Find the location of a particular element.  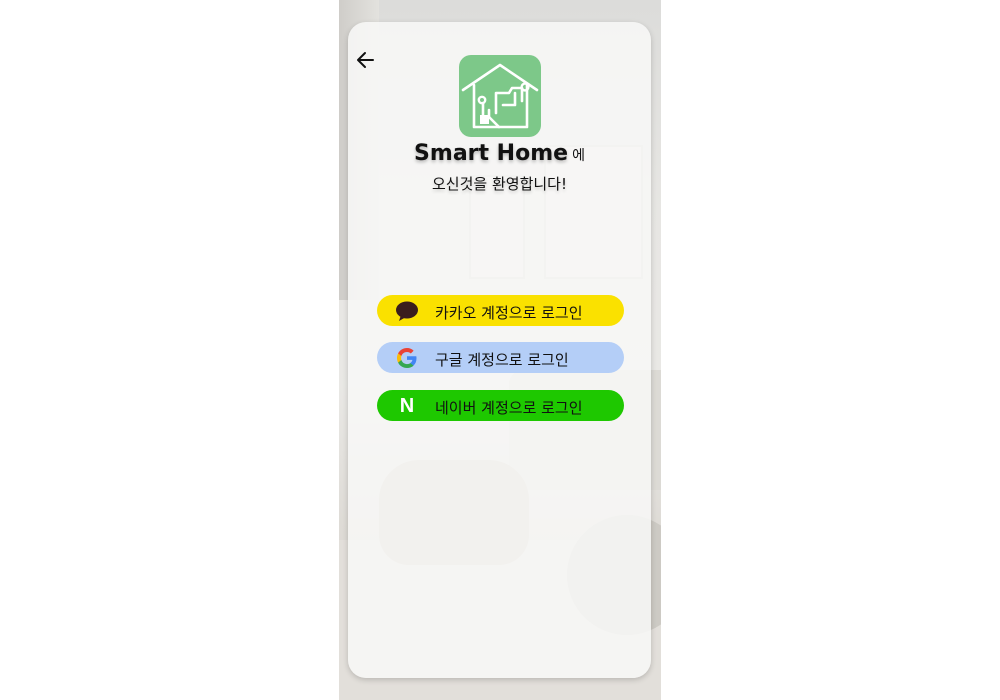

welcome-subtitle: 오신것을 환영합니다! is located at coordinates (499, 184).